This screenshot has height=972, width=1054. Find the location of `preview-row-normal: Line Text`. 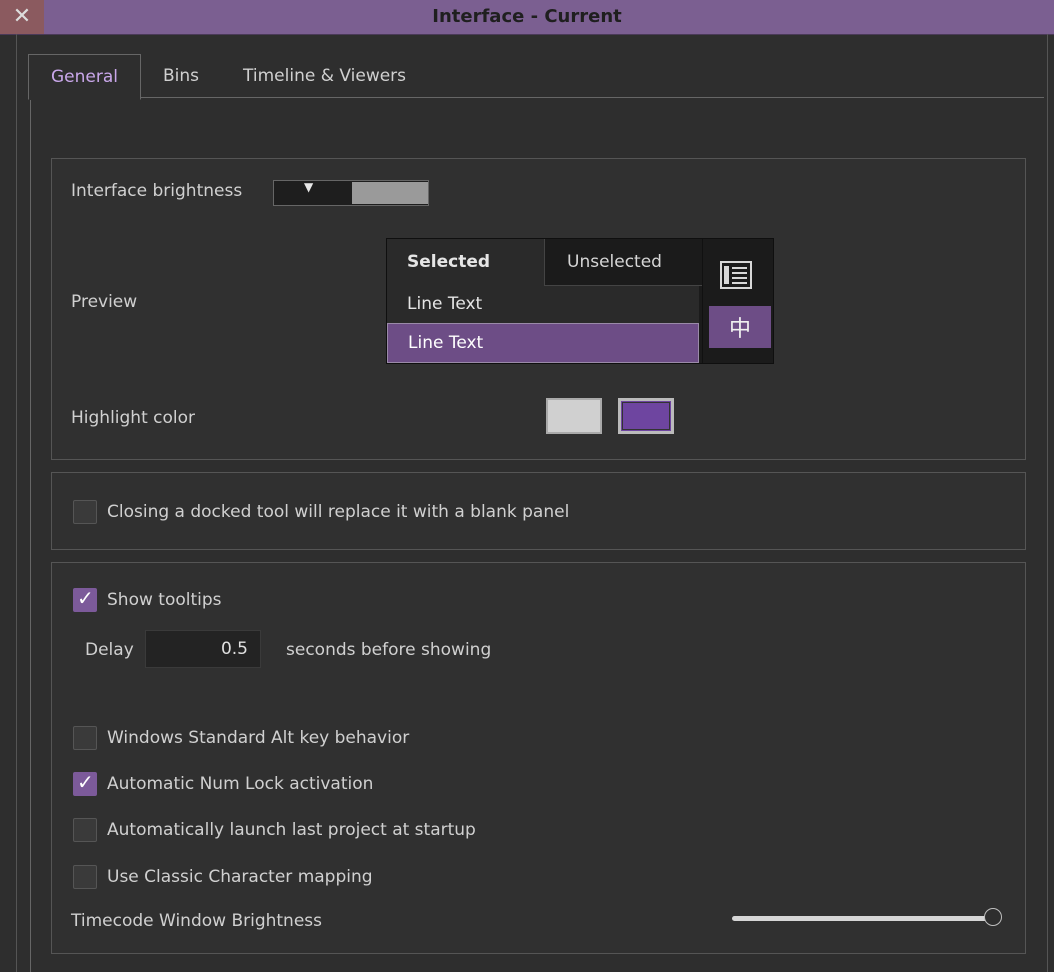

preview-row-normal: Line Text is located at coordinates (543, 304).